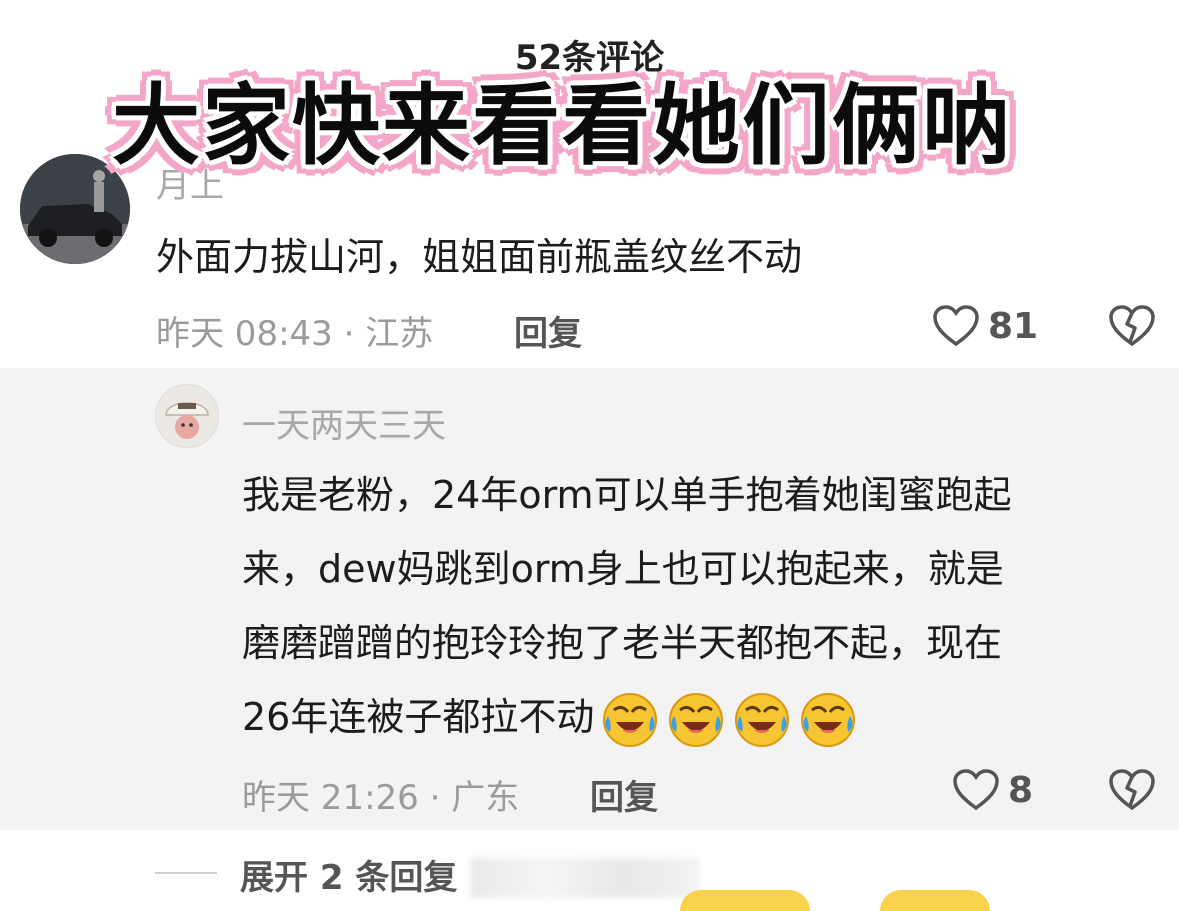 This screenshot has width=1179, height=911. What do you see at coordinates (1013, 326) in the screenshot?
I see `like-count: 81` at bounding box center [1013, 326].